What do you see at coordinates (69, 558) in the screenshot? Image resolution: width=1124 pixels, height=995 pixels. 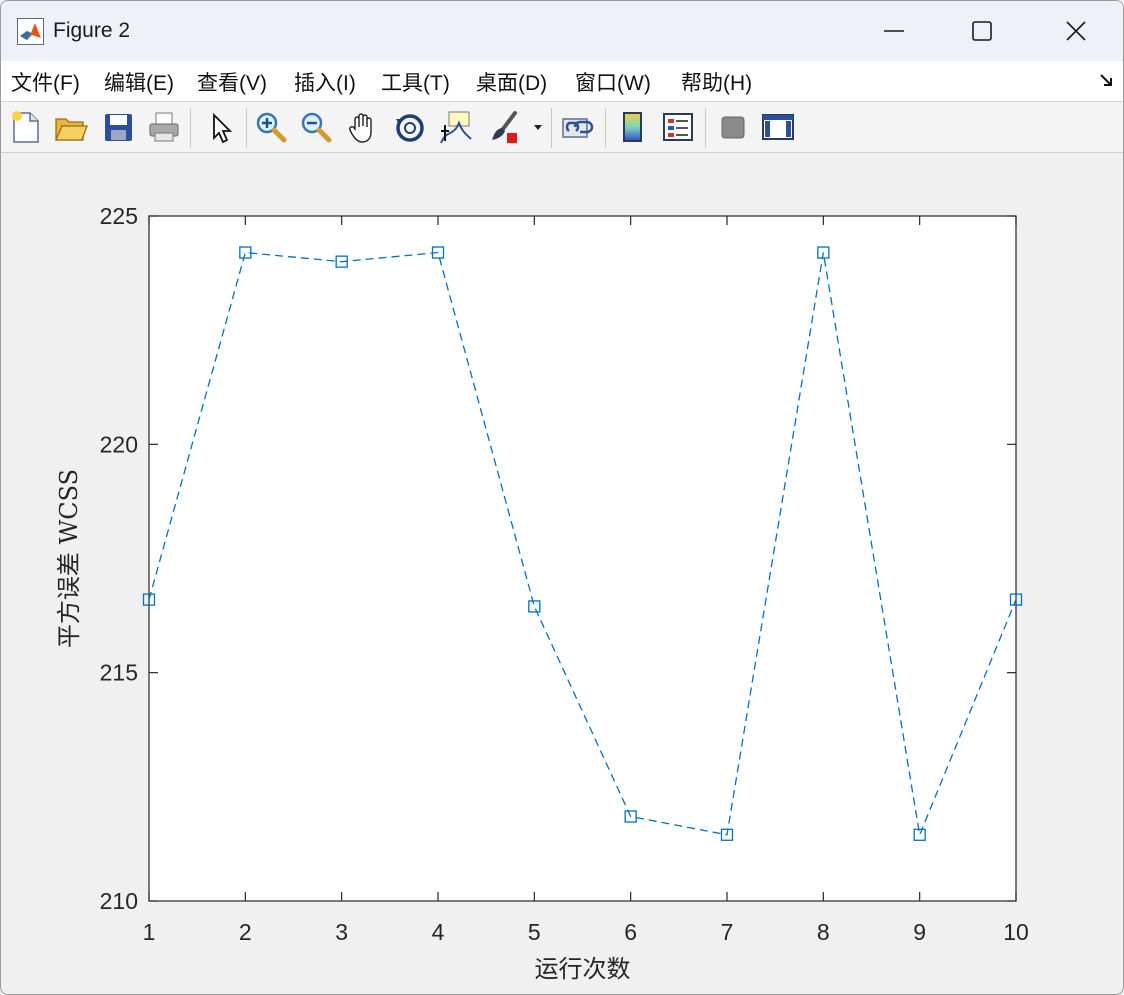 I see `y-axis-label: 平方误差 WCSS` at bounding box center [69, 558].